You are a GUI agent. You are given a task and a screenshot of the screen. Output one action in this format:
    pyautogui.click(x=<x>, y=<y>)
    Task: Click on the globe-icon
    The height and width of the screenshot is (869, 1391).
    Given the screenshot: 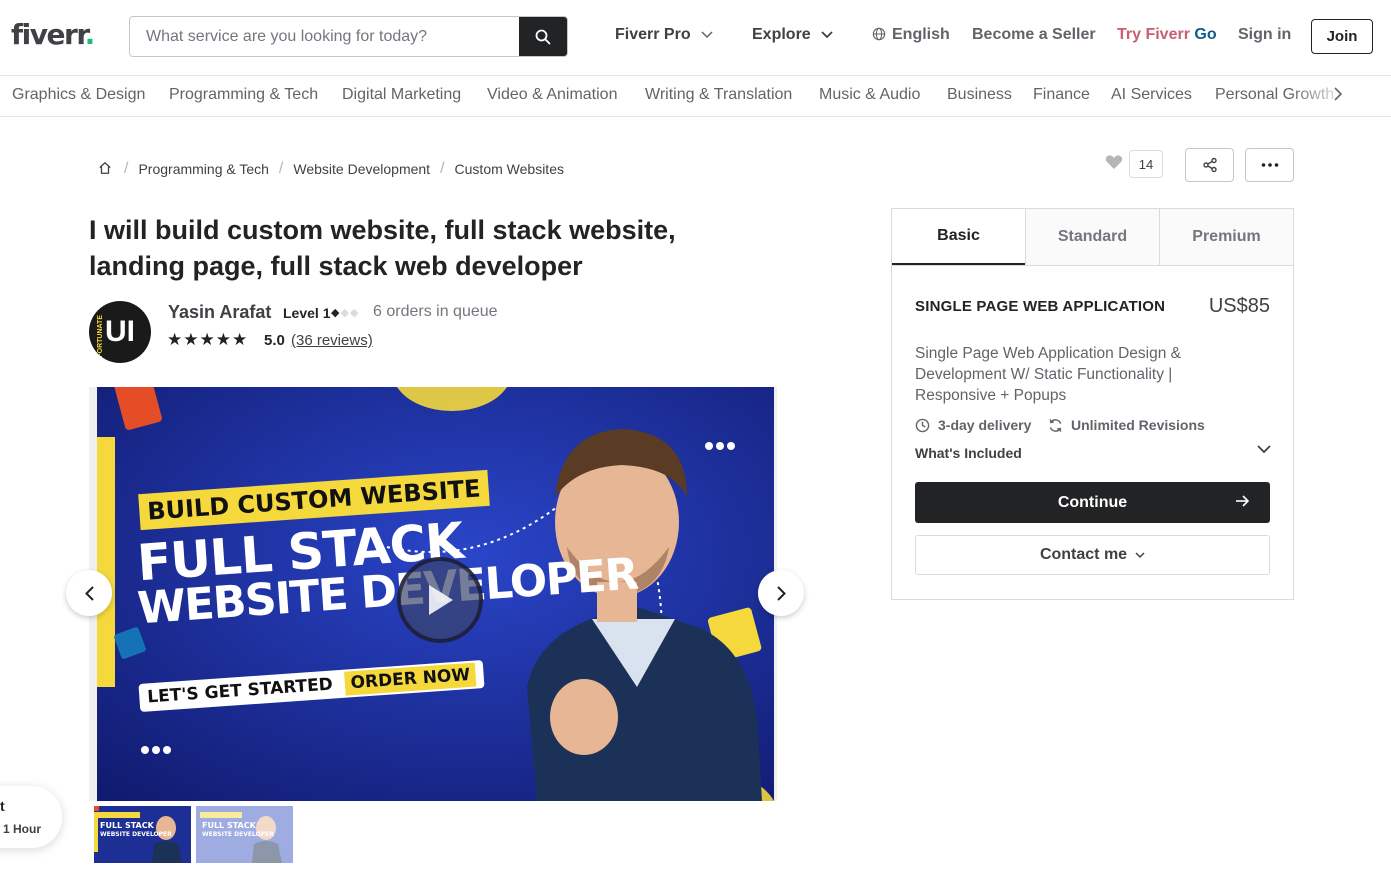 What is the action you would take?
    pyautogui.click(x=879, y=34)
    